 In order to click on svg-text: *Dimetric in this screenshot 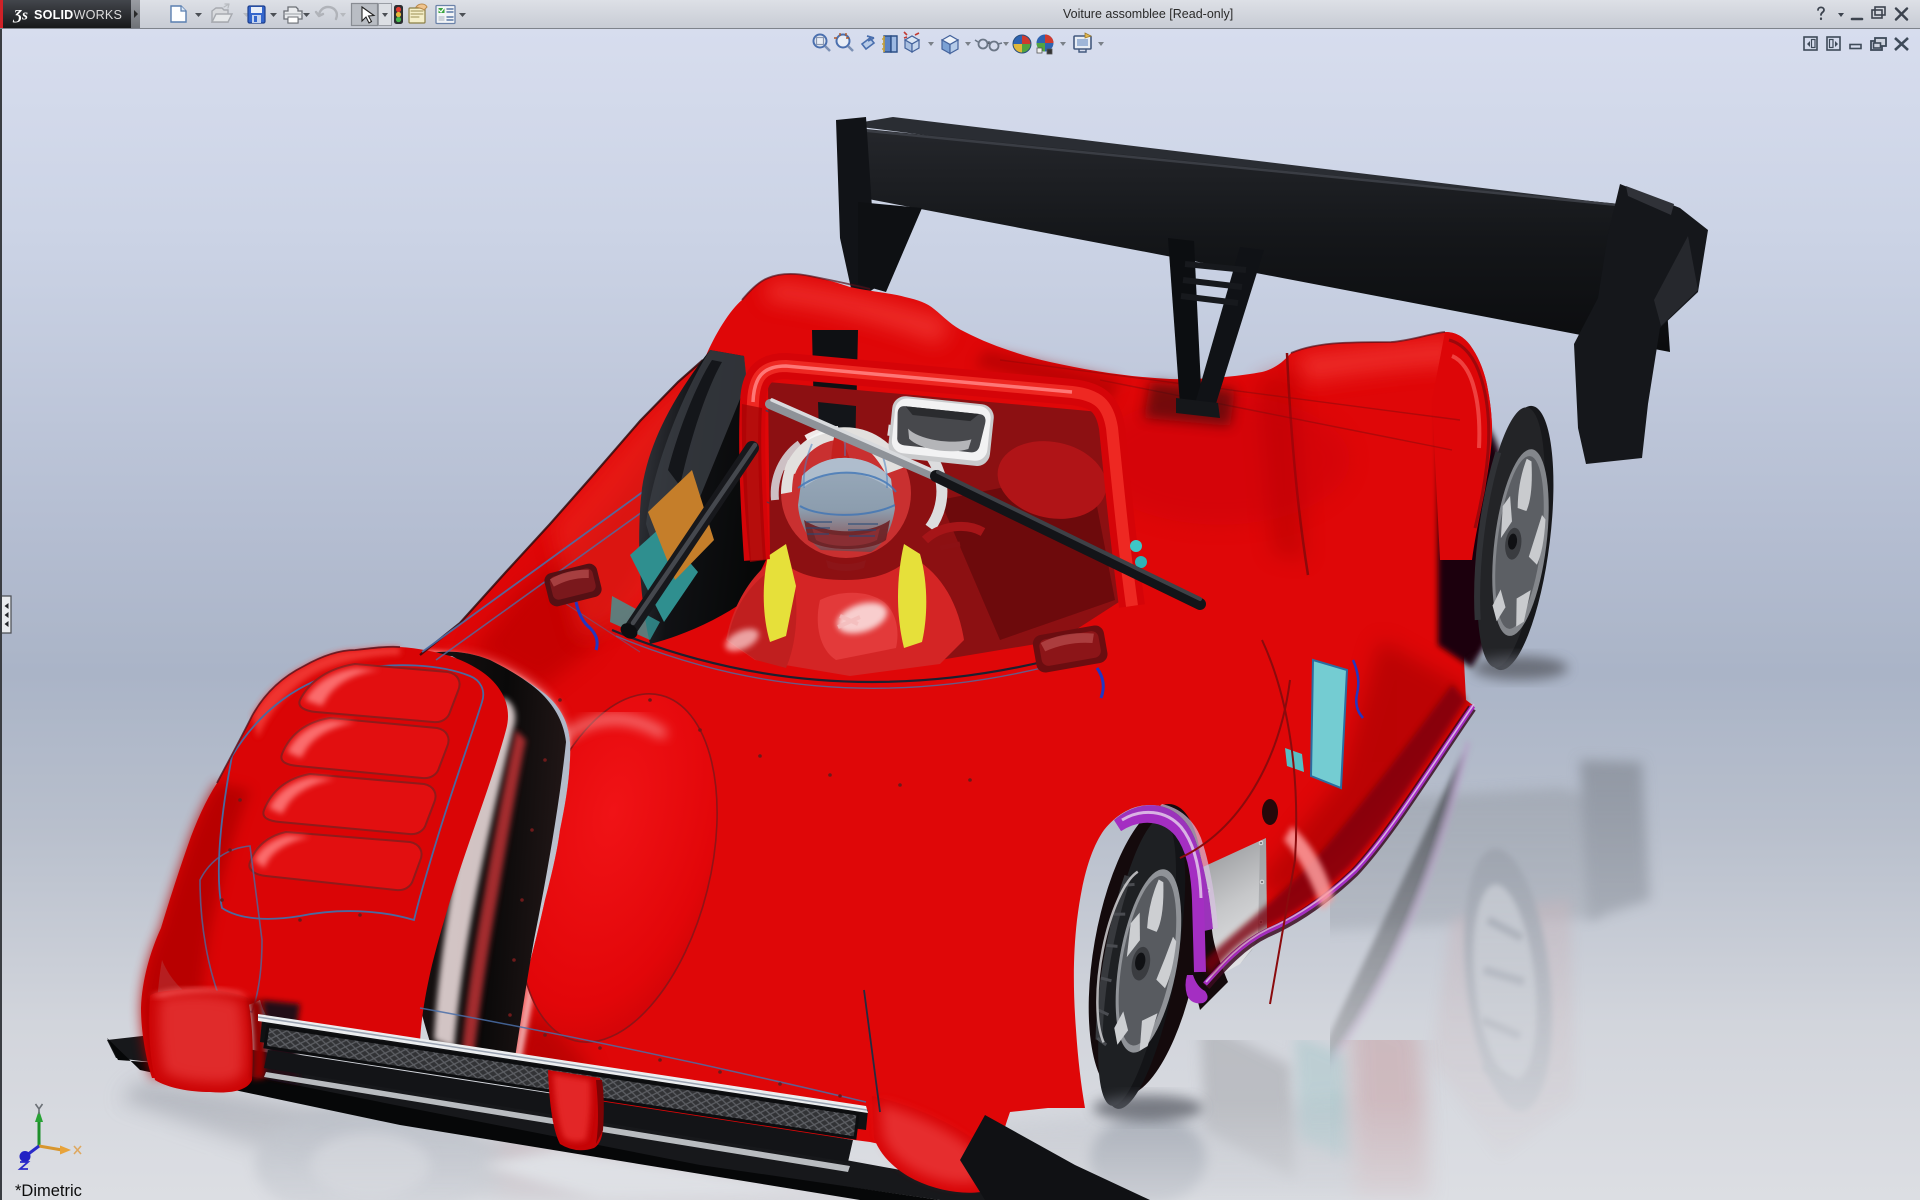, I will do `click(48, 1191)`.